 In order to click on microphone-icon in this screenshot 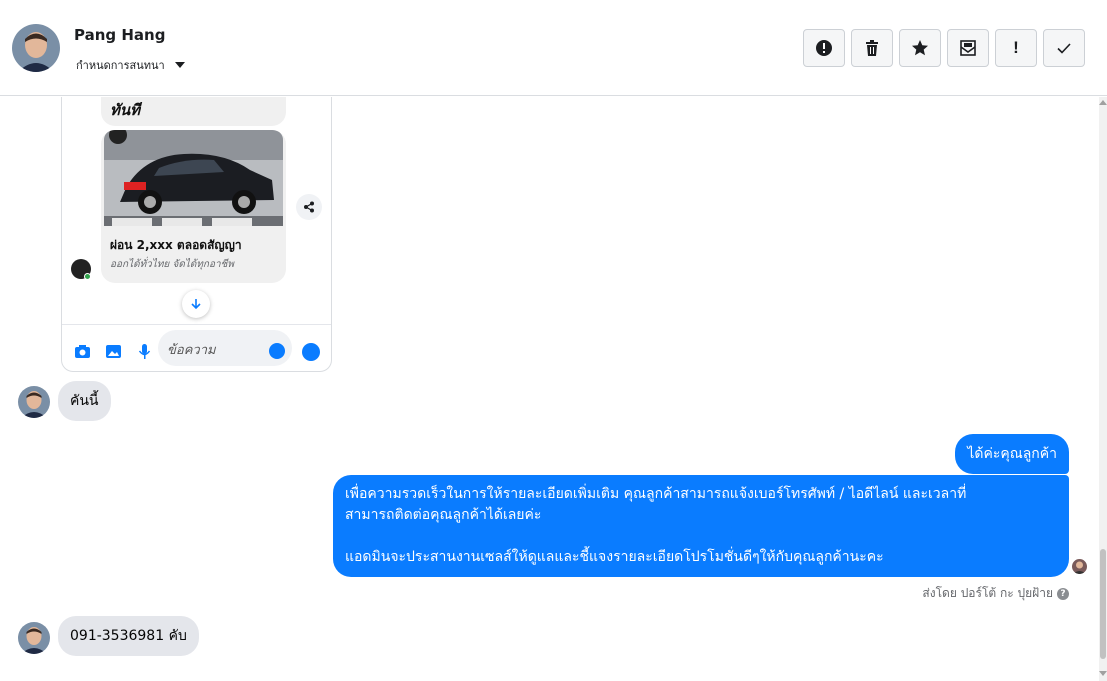, I will do `click(144, 351)`.